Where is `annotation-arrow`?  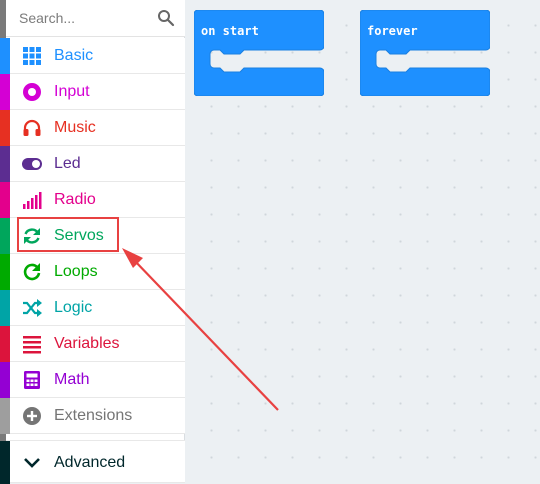
annotation-arrow is located at coordinates (200, 329).